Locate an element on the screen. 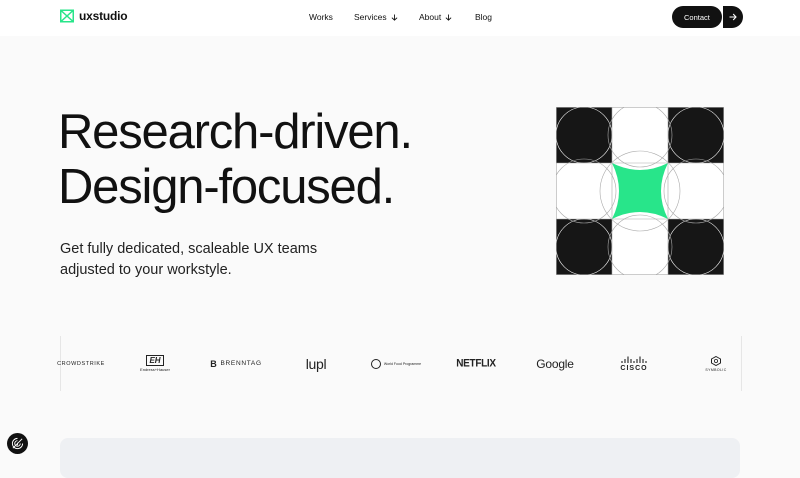 This screenshot has height=478, width=800. hero-headline-line2: Design-focused. is located at coordinates (226, 187).